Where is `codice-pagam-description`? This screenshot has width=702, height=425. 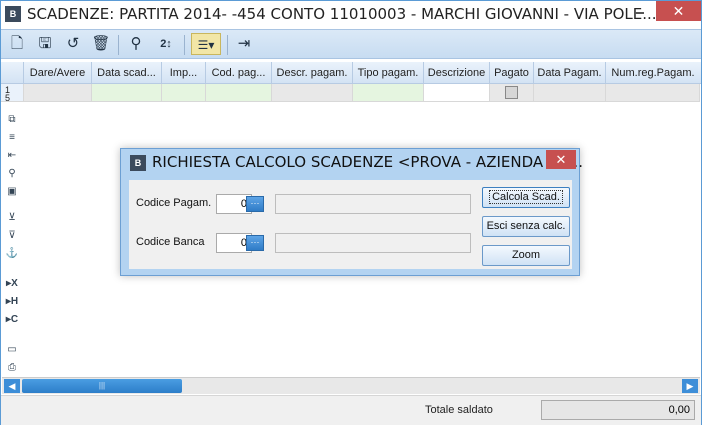 codice-pagam-description is located at coordinates (373, 204).